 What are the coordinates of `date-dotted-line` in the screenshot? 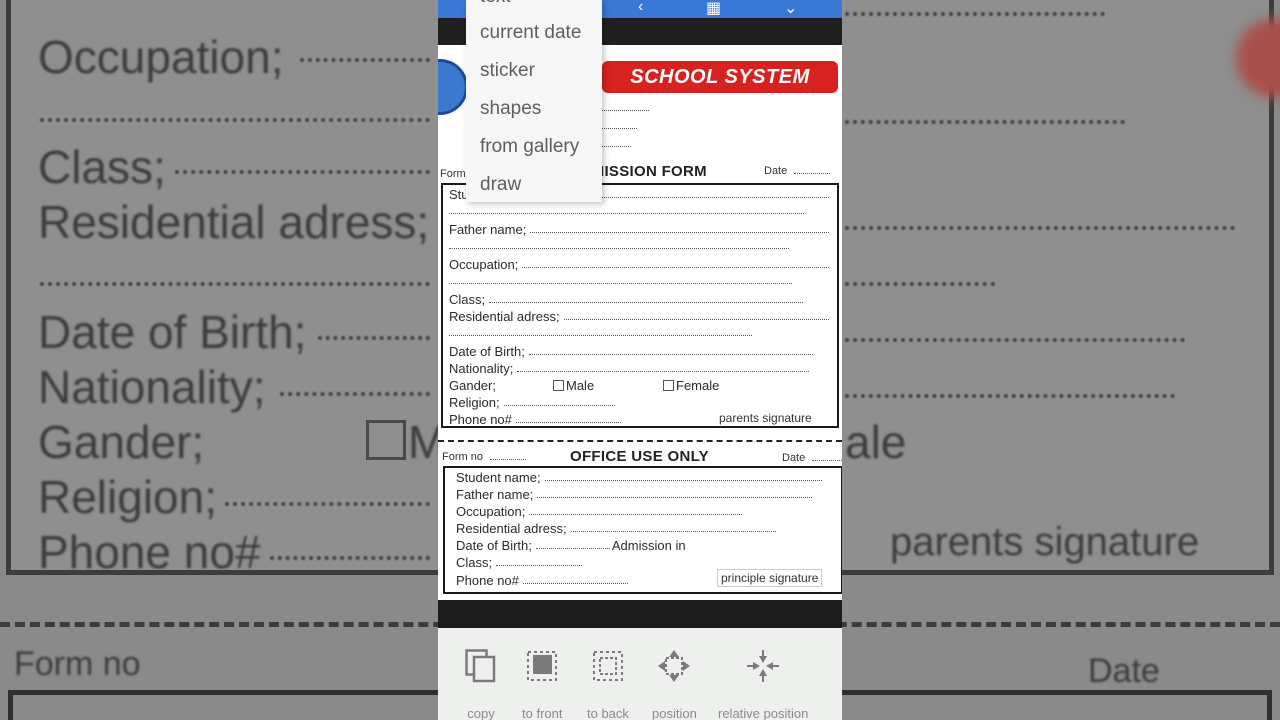 It's located at (812, 173).